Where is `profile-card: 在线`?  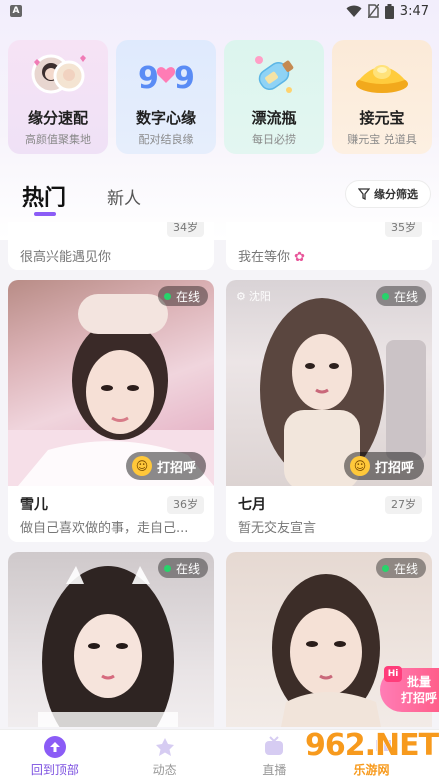
profile-card: 在线 is located at coordinates (111, 639).